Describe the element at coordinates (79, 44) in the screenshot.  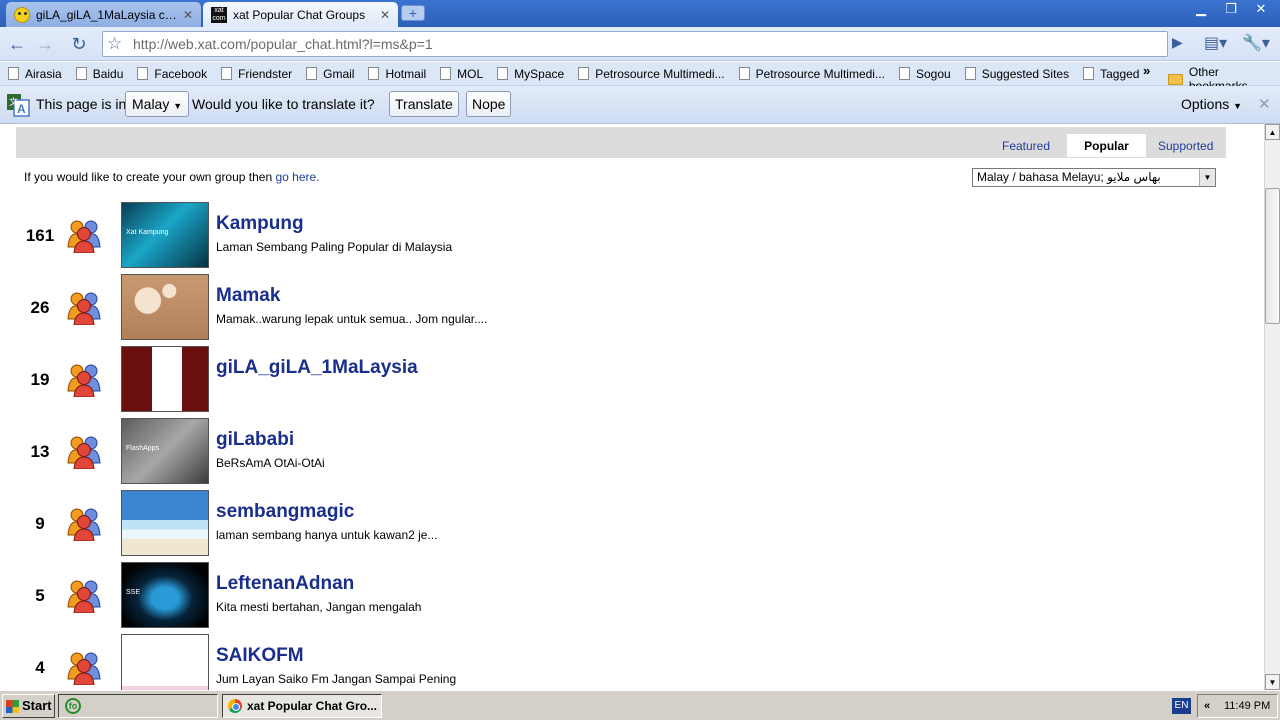
I see `reload-icon: ↻` at that location.